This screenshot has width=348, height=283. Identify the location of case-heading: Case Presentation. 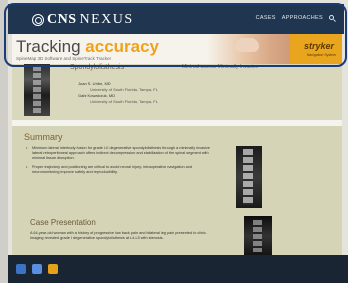
(63, 222).